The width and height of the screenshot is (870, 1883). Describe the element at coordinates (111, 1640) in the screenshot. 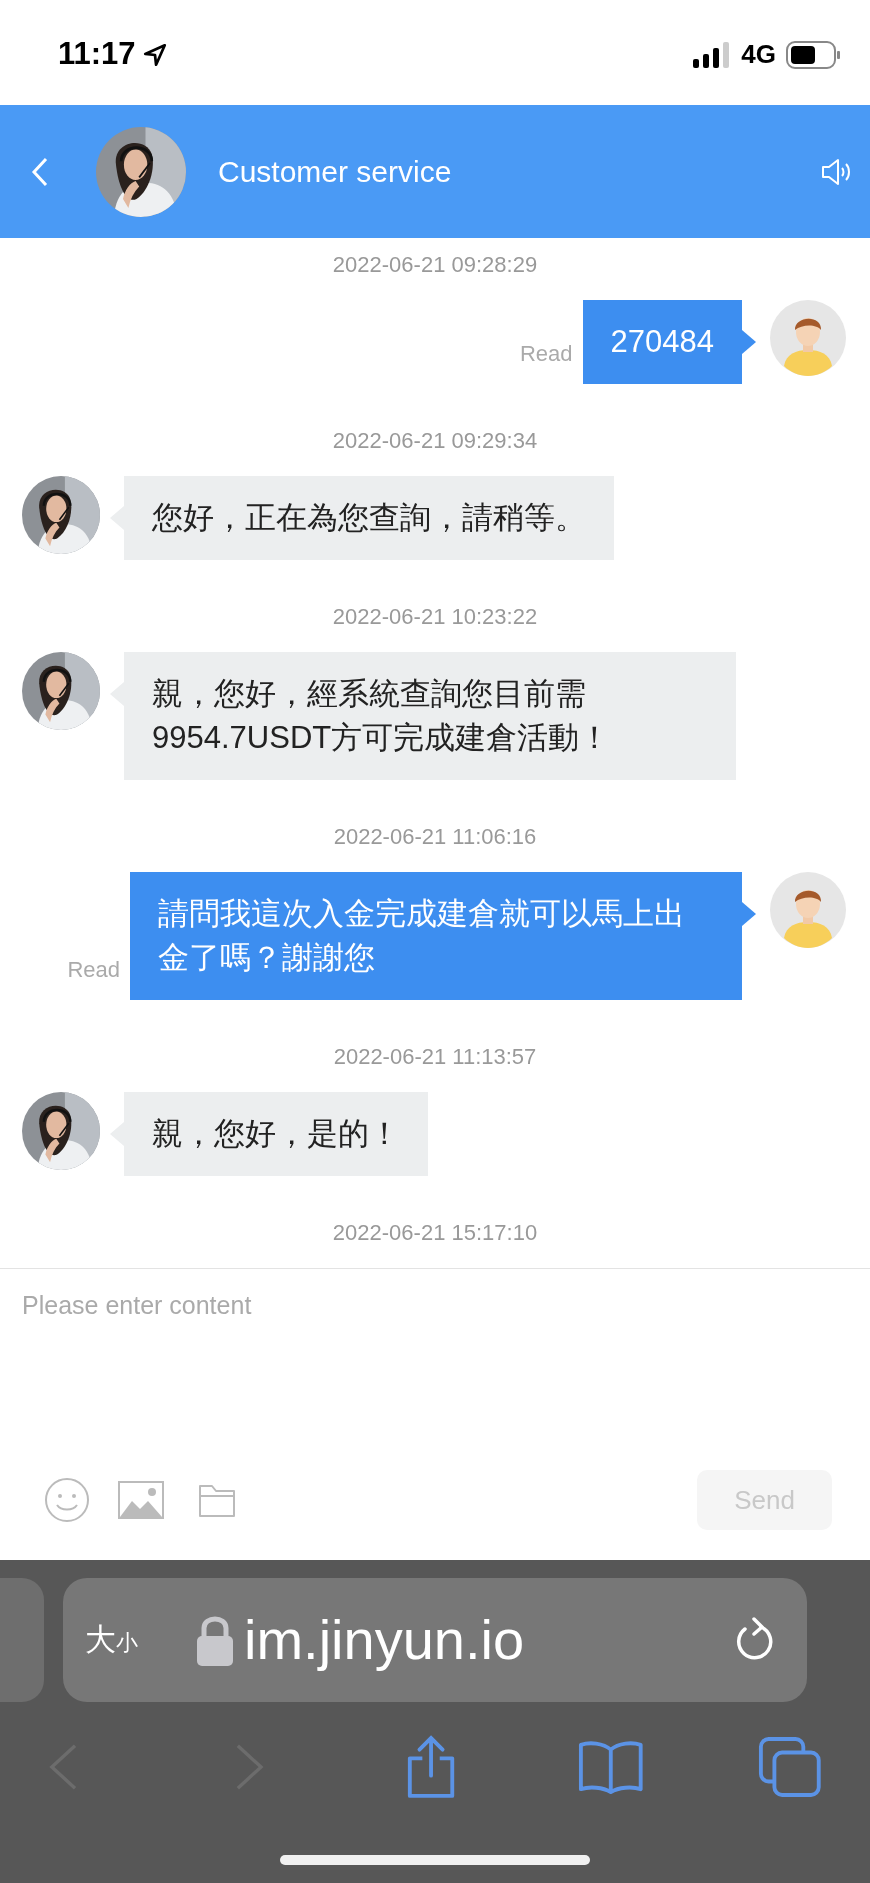

I see `text-size-button: 大小` at that location.